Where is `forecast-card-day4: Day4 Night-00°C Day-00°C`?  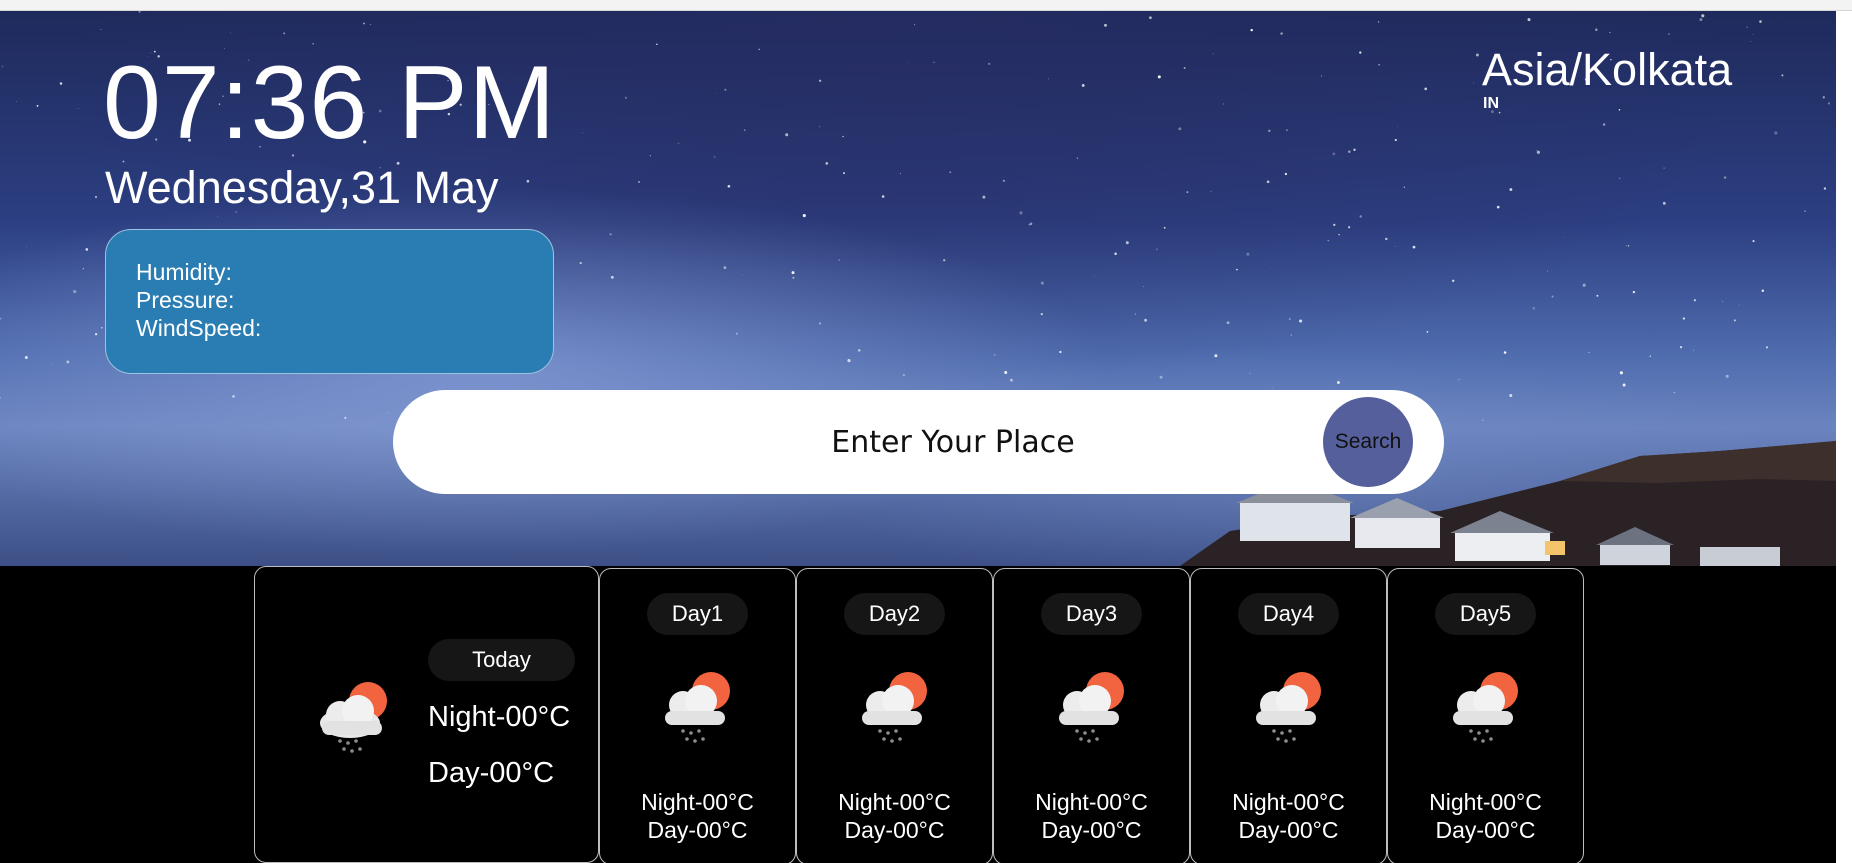
forecast-card-day4: Day4 Night-00°C Day-00°C is located at coordinates (1288, 715).